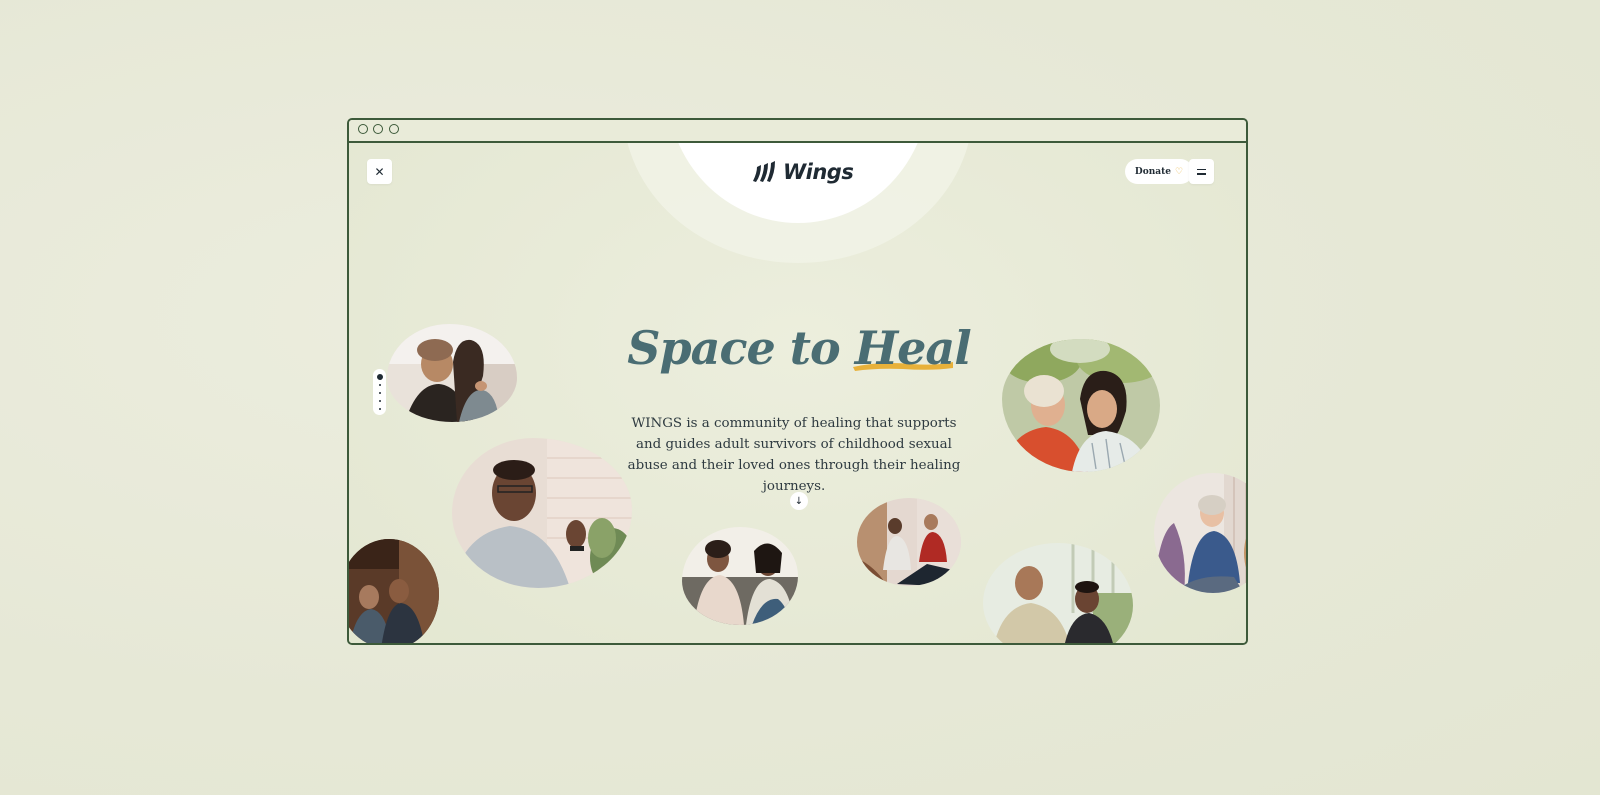 Image resolution: width=1600 pixels, height=795 pixels. I want to click on arrow-down-icon: ↓, so click(799, 501).